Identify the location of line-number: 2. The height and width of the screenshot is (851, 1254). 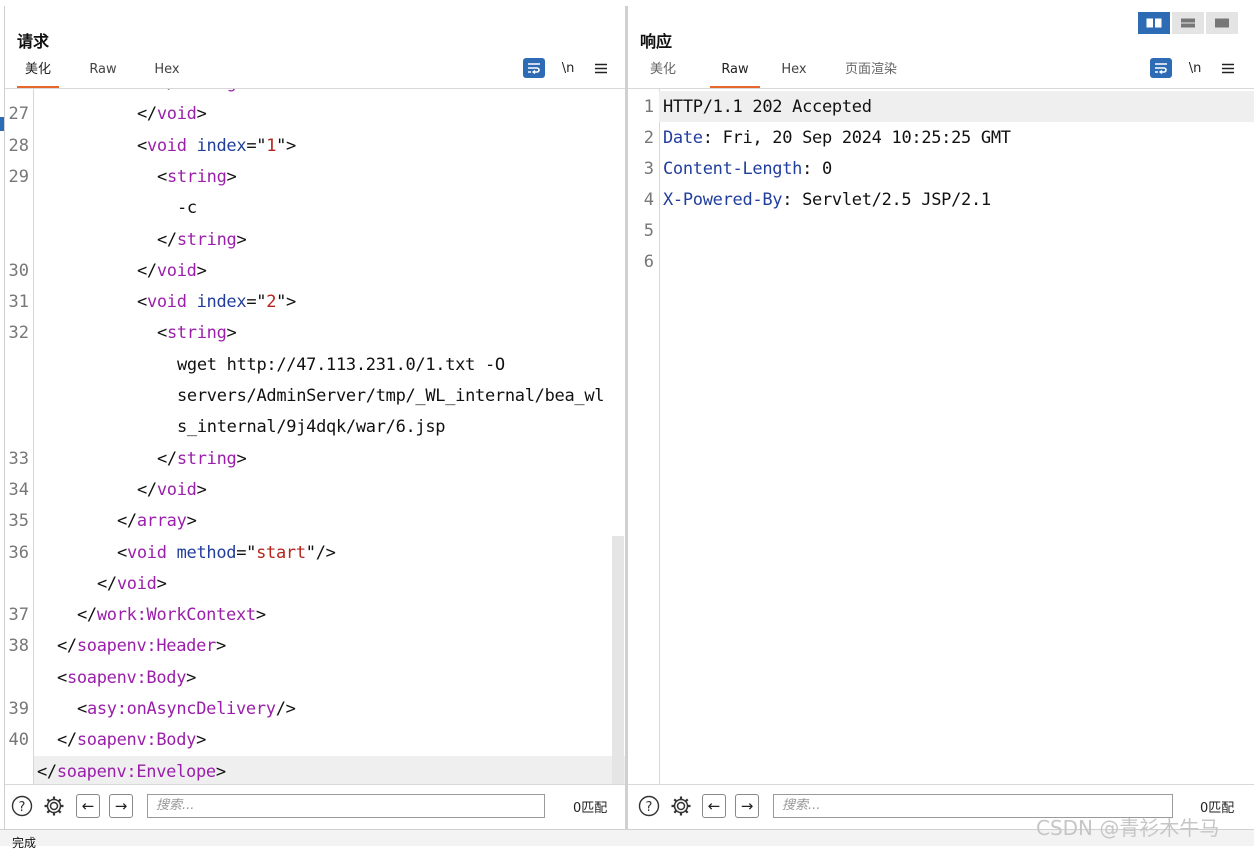
(648, 138).